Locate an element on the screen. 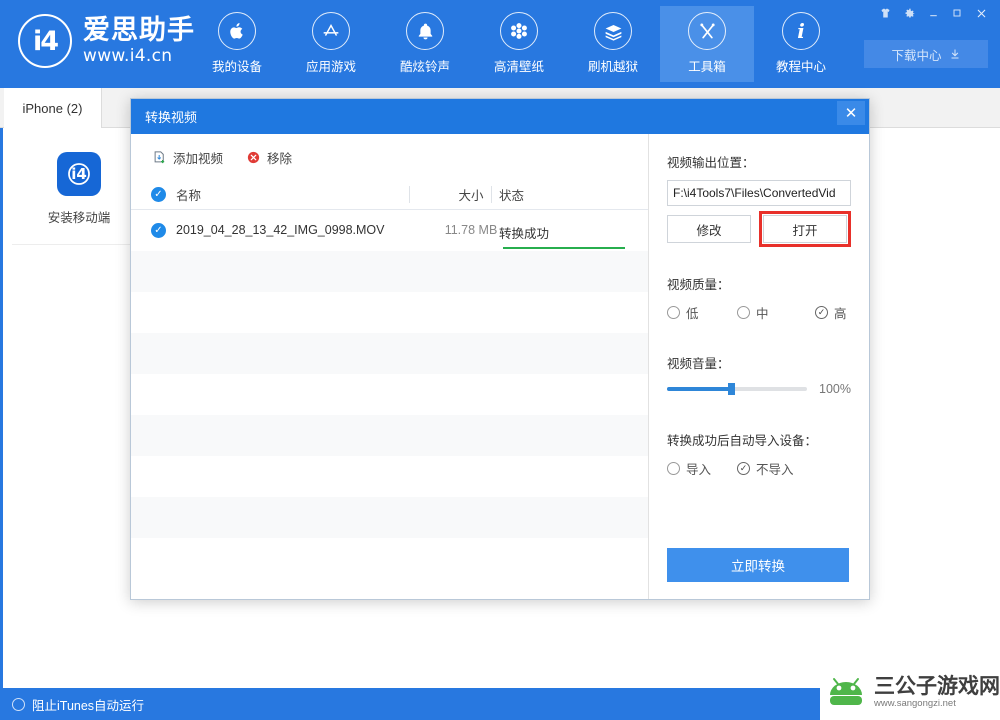  column-name: ✓ 名称 is located at coordinates (176, 194).